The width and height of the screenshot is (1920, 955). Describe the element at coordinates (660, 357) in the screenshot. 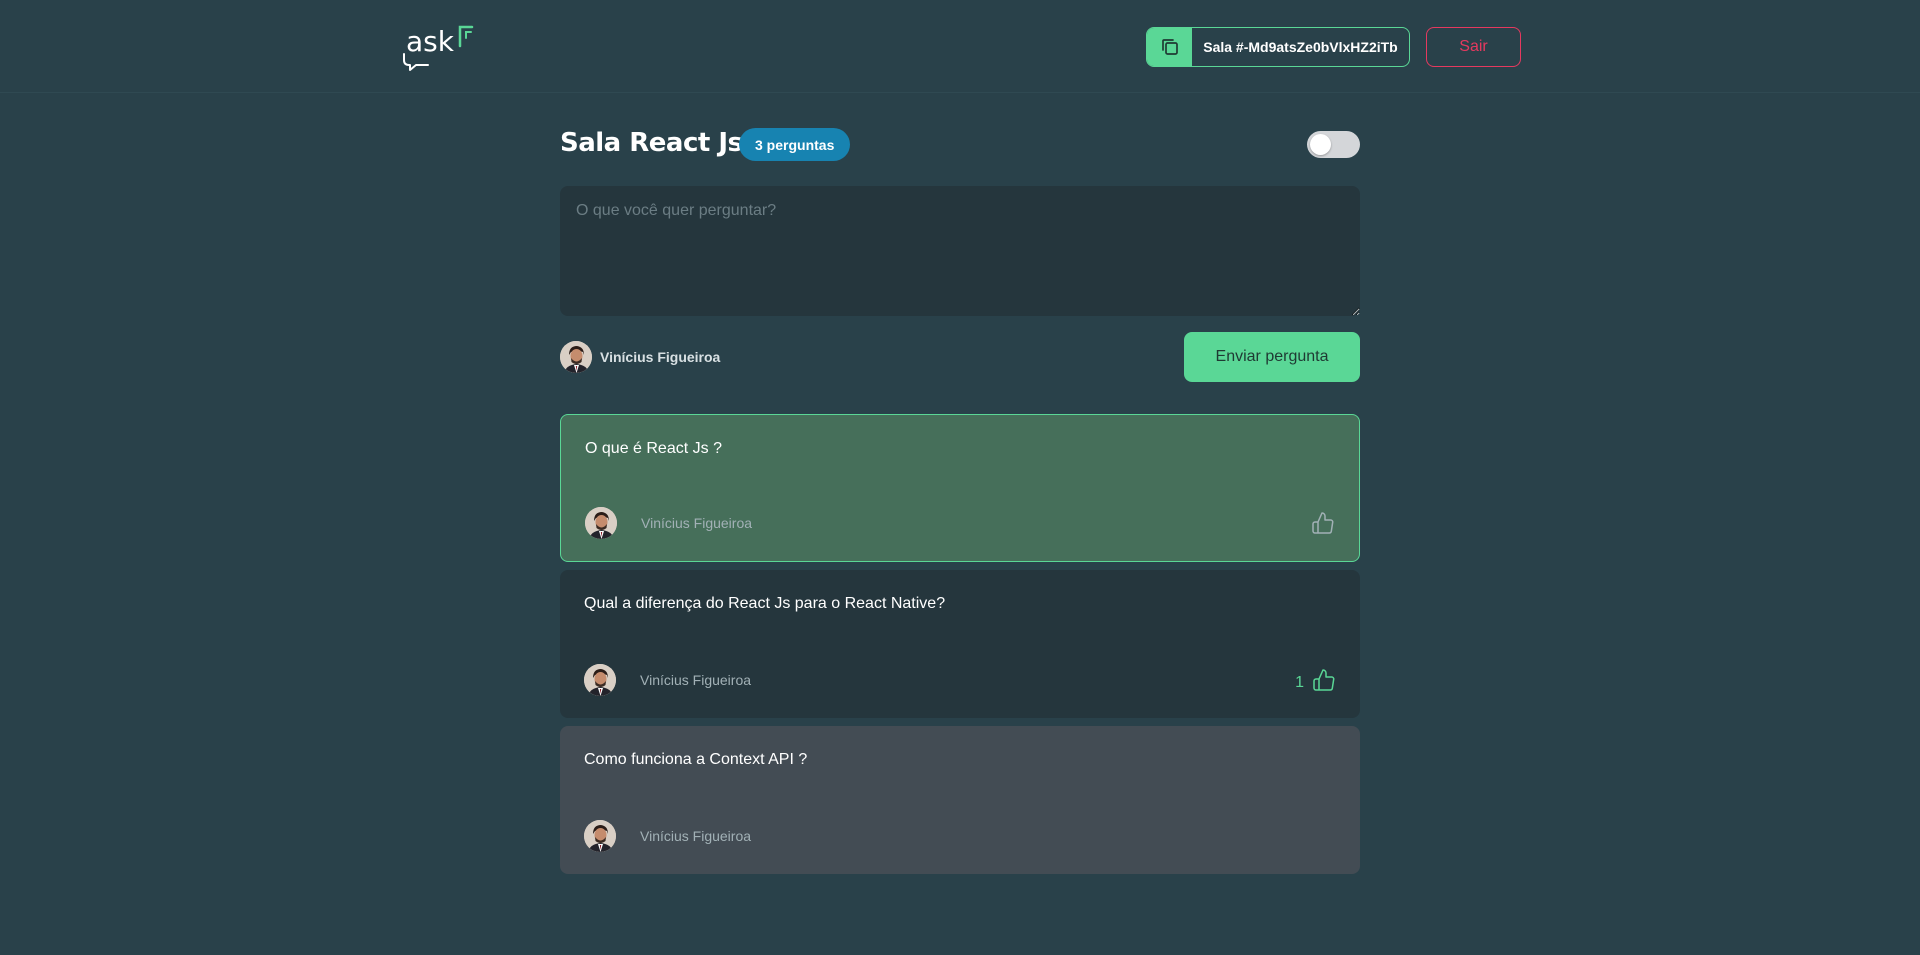

I see `current-user-name: Vinícius Figueiroa` at that location.